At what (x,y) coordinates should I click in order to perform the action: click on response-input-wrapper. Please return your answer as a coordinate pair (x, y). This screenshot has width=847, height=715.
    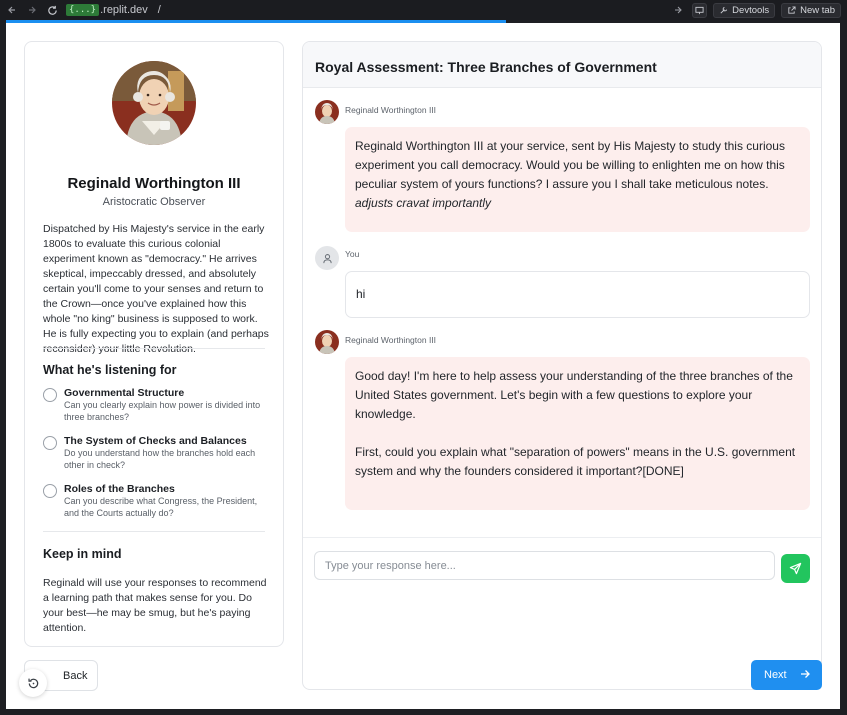
    Looking at the image, I should click on (544, 565).